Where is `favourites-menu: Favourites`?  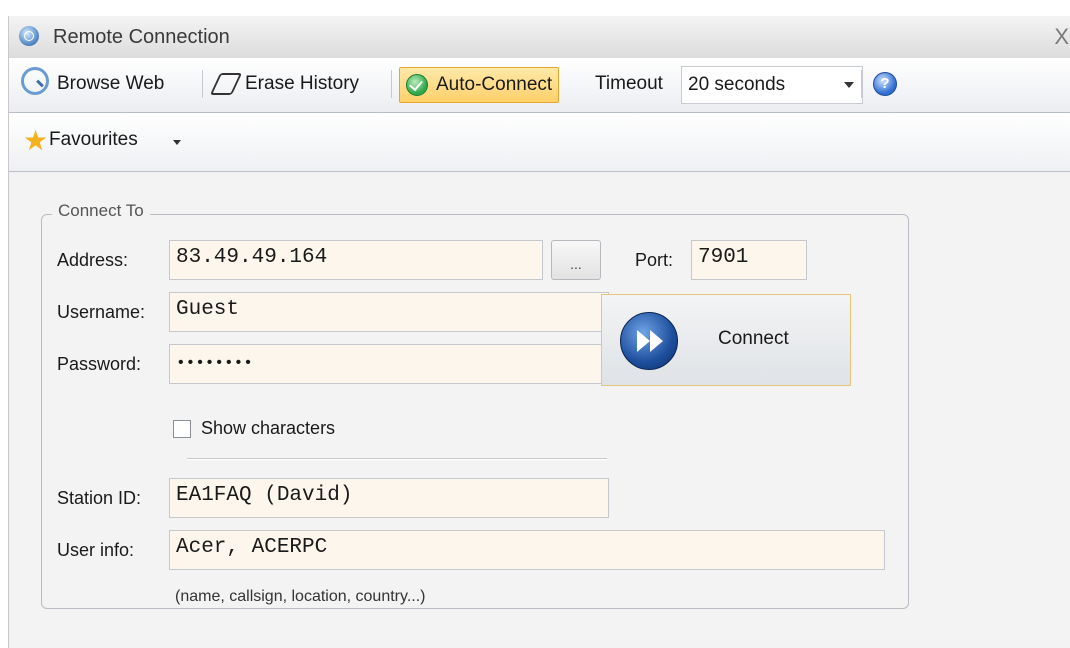
favourites-menu: Favourites is located at coordinates (93, 140).